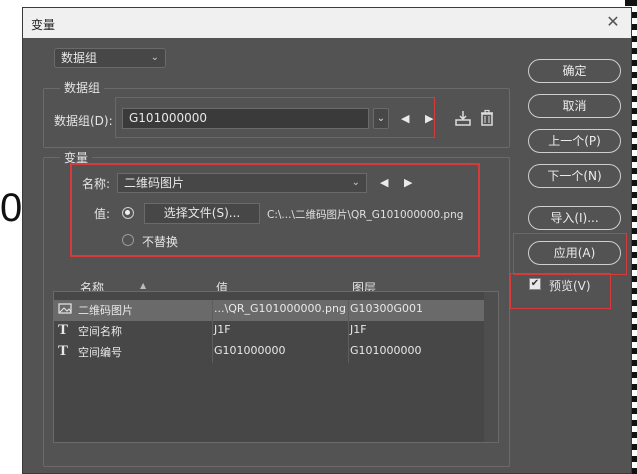  What do you see at coordinates (574, 71) in the screenshot?
I see `ok-button: 确定` at bounding box center [574, 71].